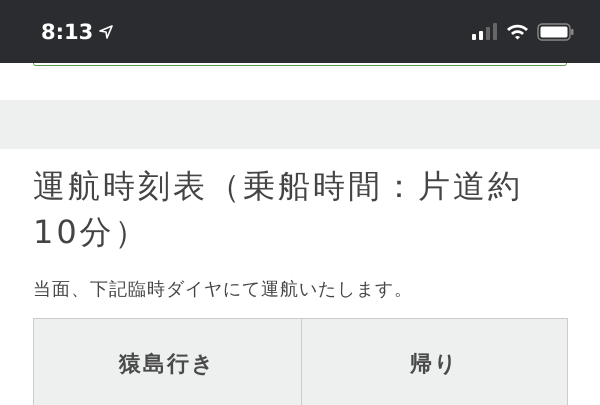  I want to click on table-header-cell: 帰り, so click(433, 362).